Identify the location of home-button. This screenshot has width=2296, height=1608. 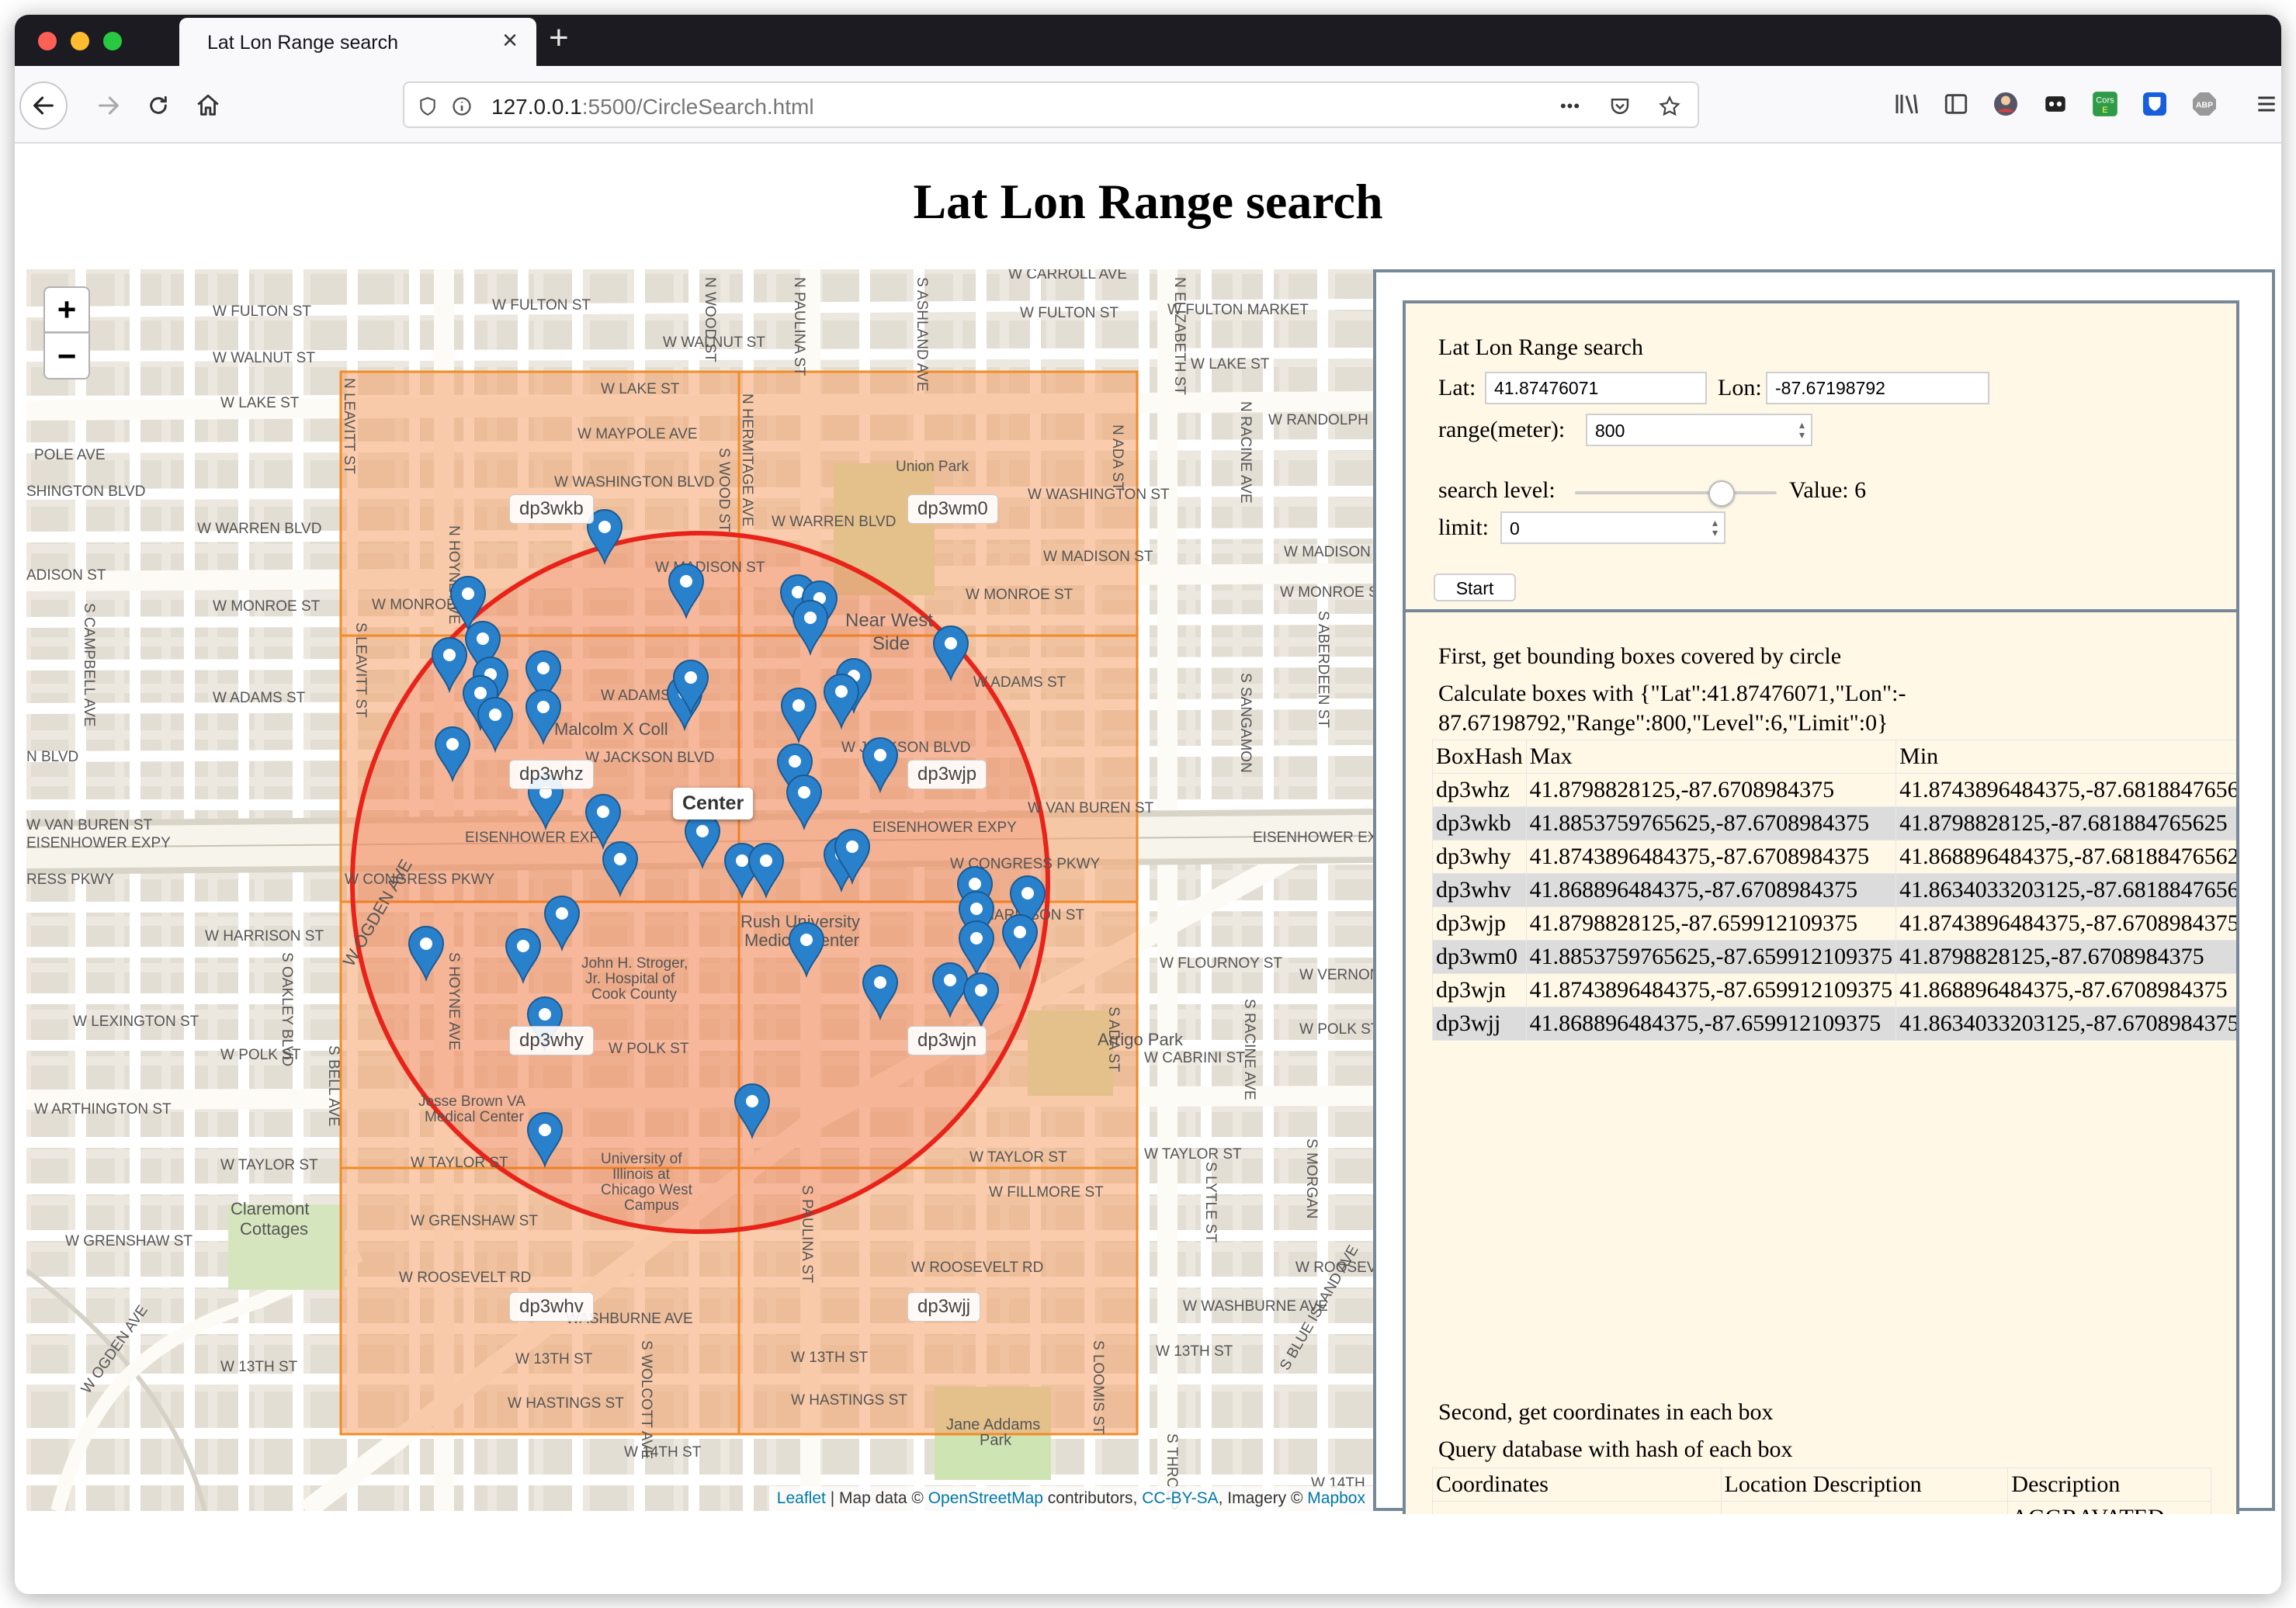
(208, 105).